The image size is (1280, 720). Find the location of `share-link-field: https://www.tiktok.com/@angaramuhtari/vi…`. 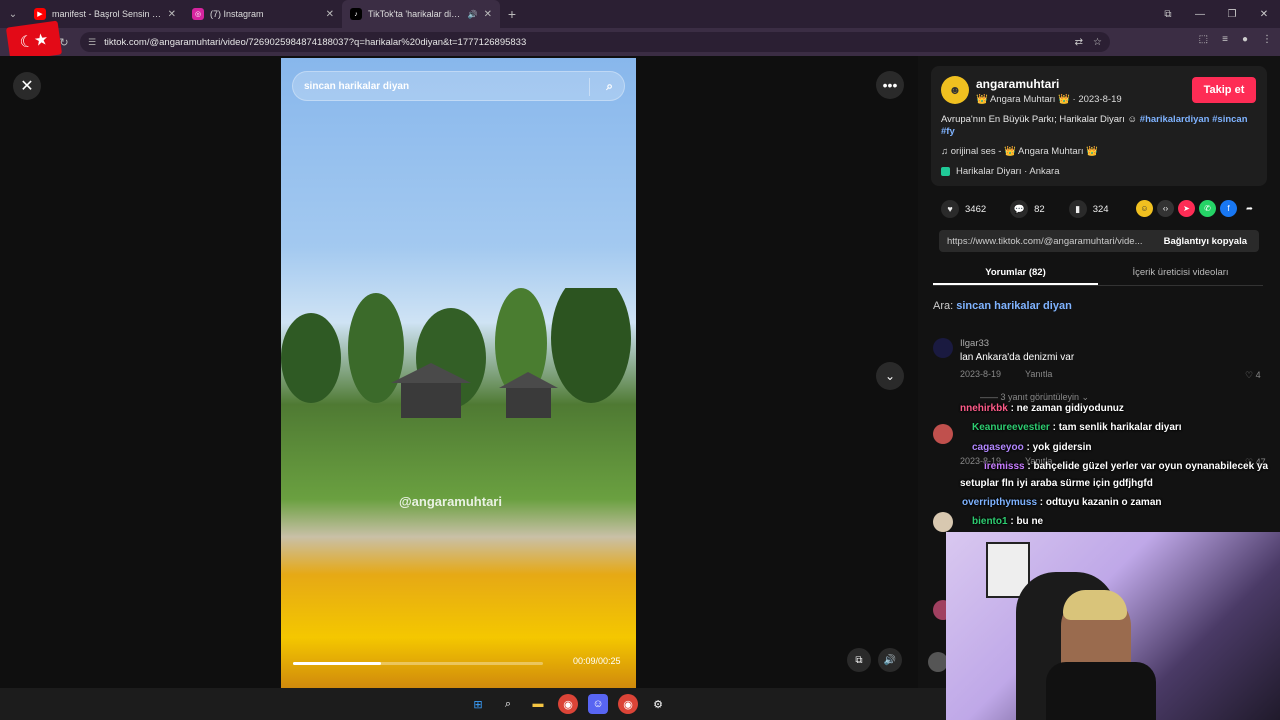

share-link-field: https://www.tiktok.com/@angaramuhtari/vi… is located at coordinates (1099, 241).